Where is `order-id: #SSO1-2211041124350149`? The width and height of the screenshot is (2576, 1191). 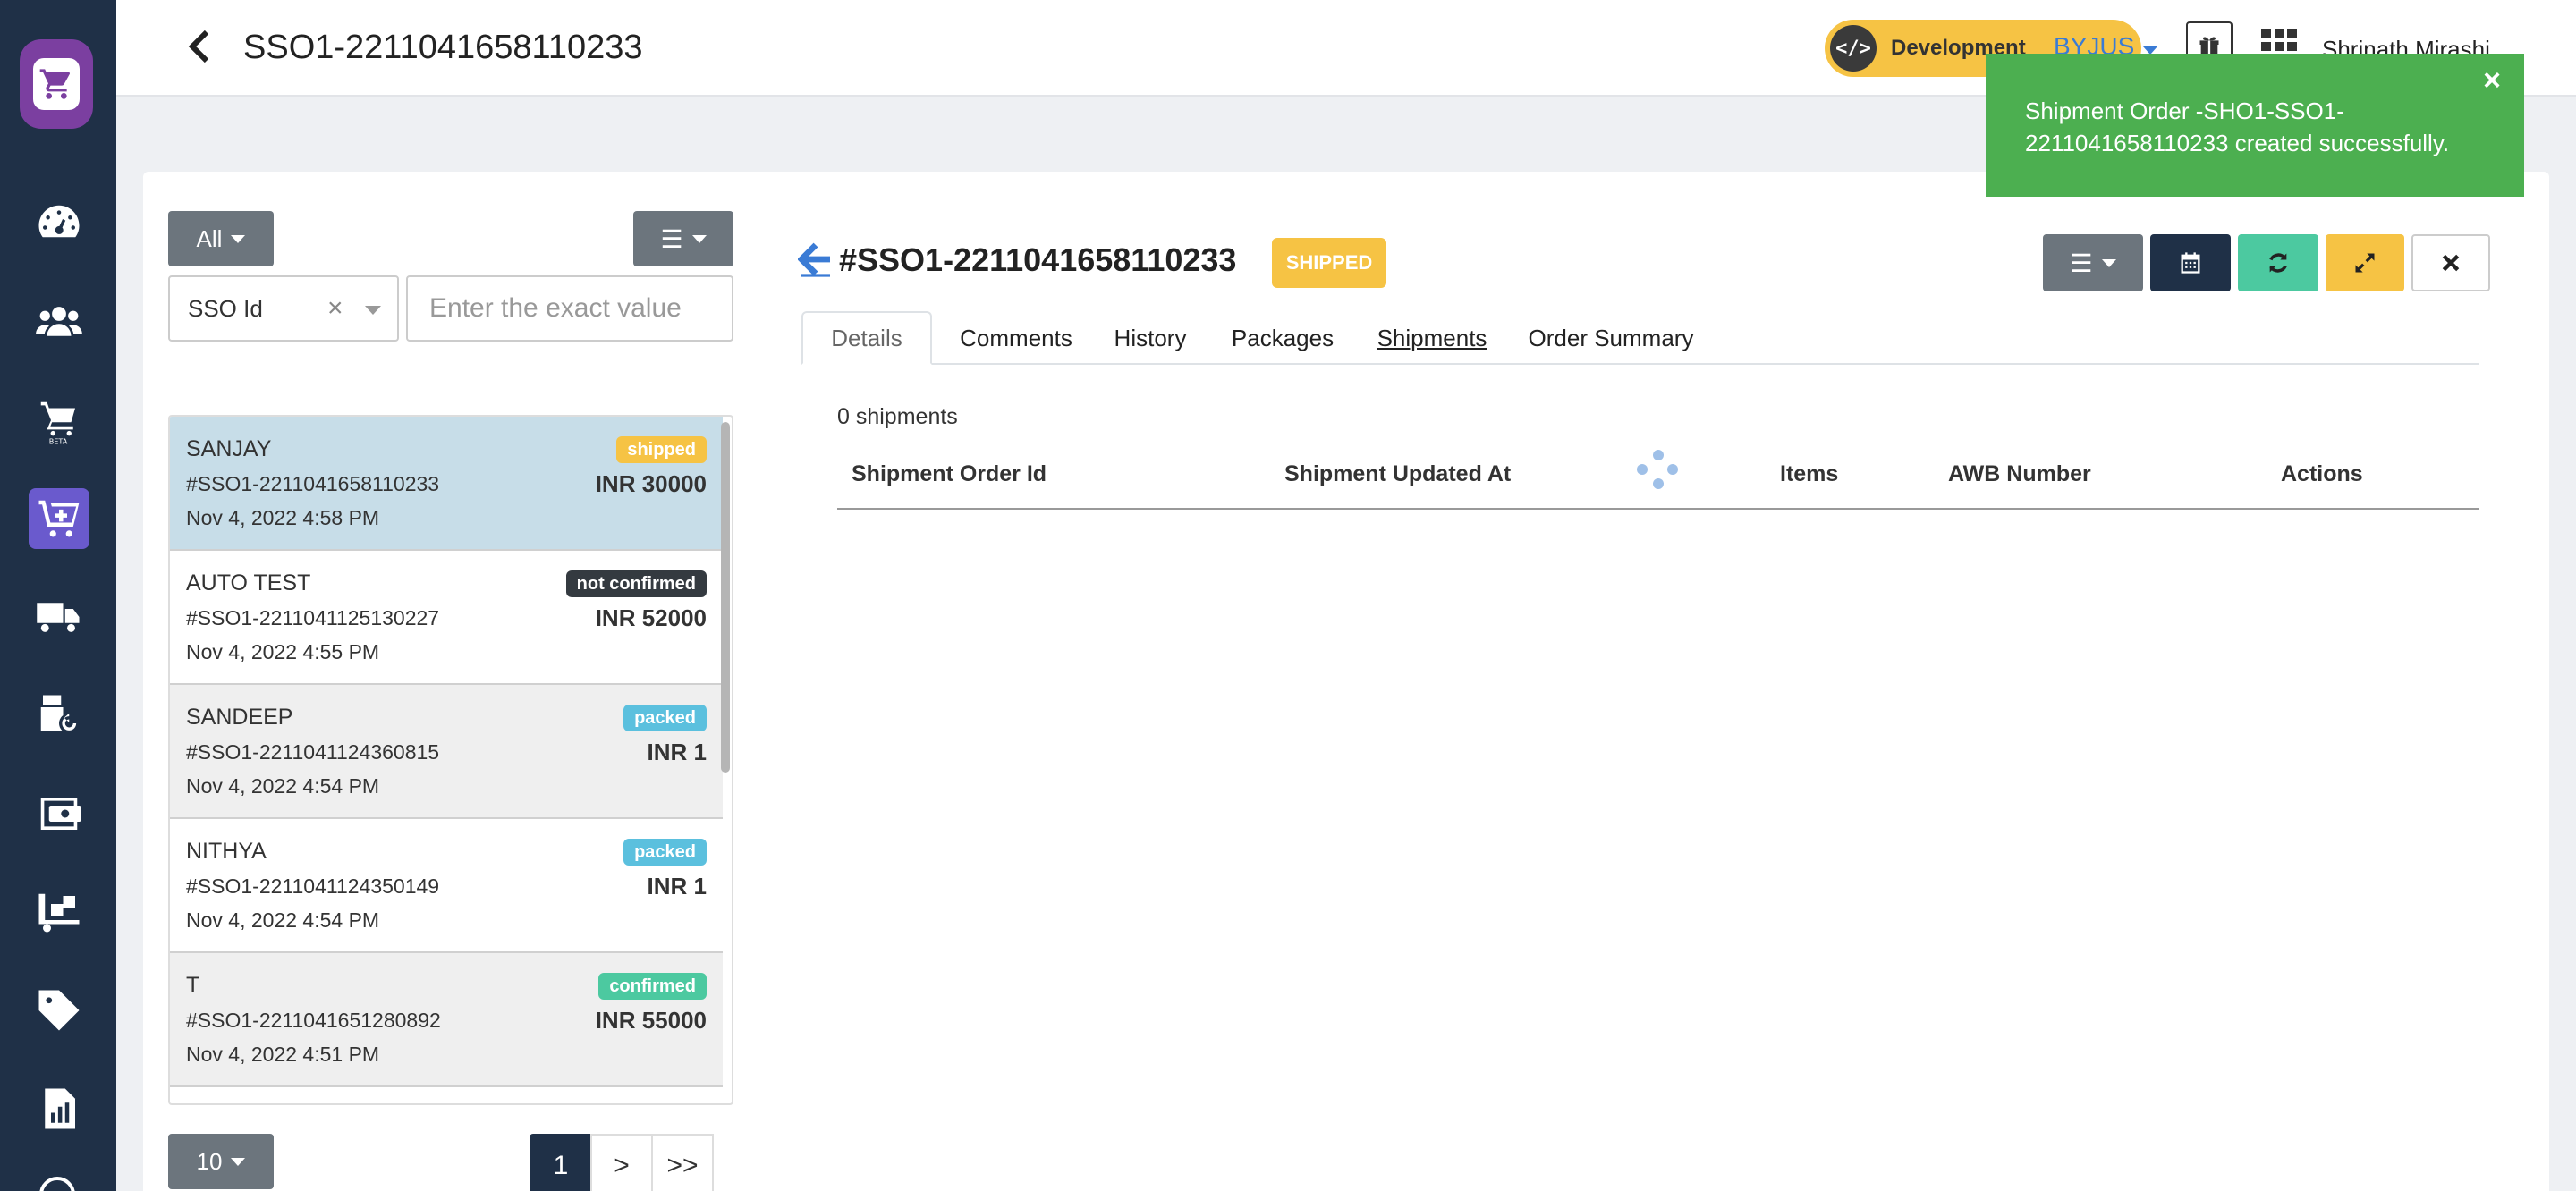 order-id: #SSO1-2211041124350149 is located at coordinates (313, 886).